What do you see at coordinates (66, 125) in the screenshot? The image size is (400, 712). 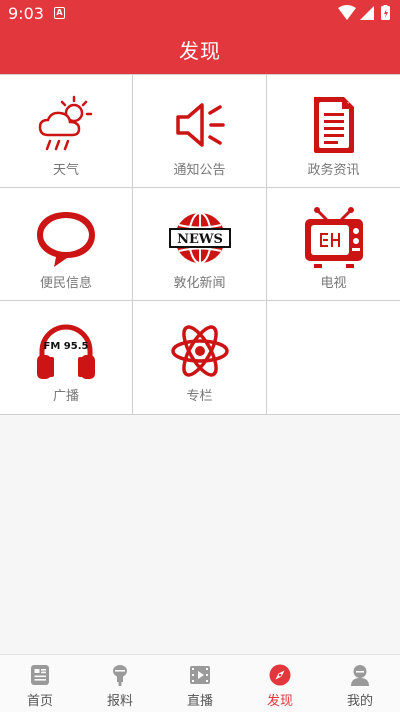 I see `weather-icon` at bounding box center [66, 125].